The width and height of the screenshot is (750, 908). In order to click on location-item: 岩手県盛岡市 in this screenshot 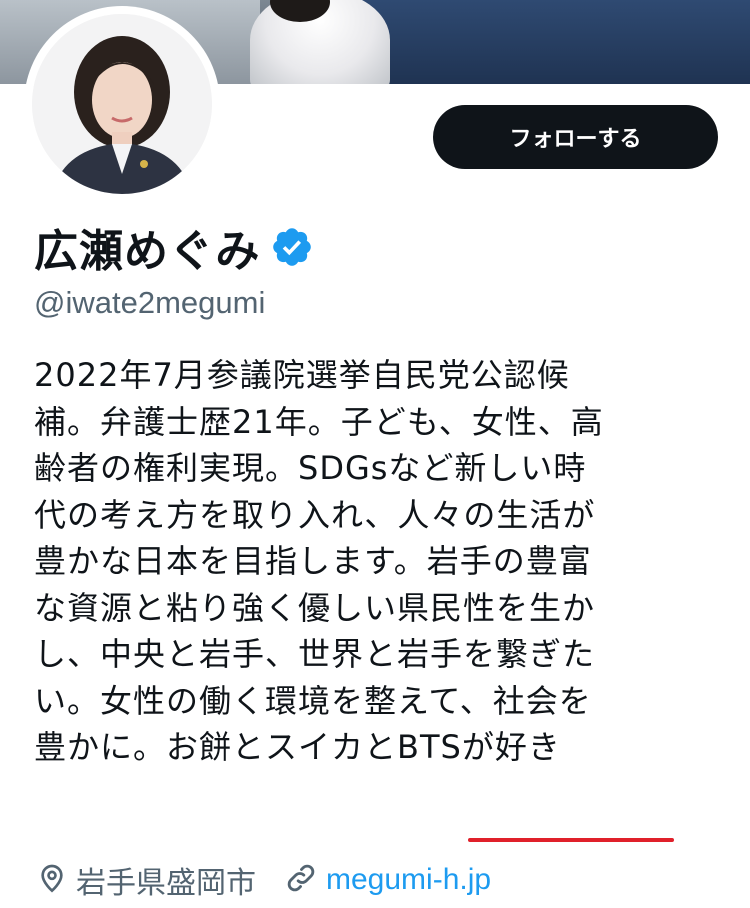, I will do `click(146, 880)`.